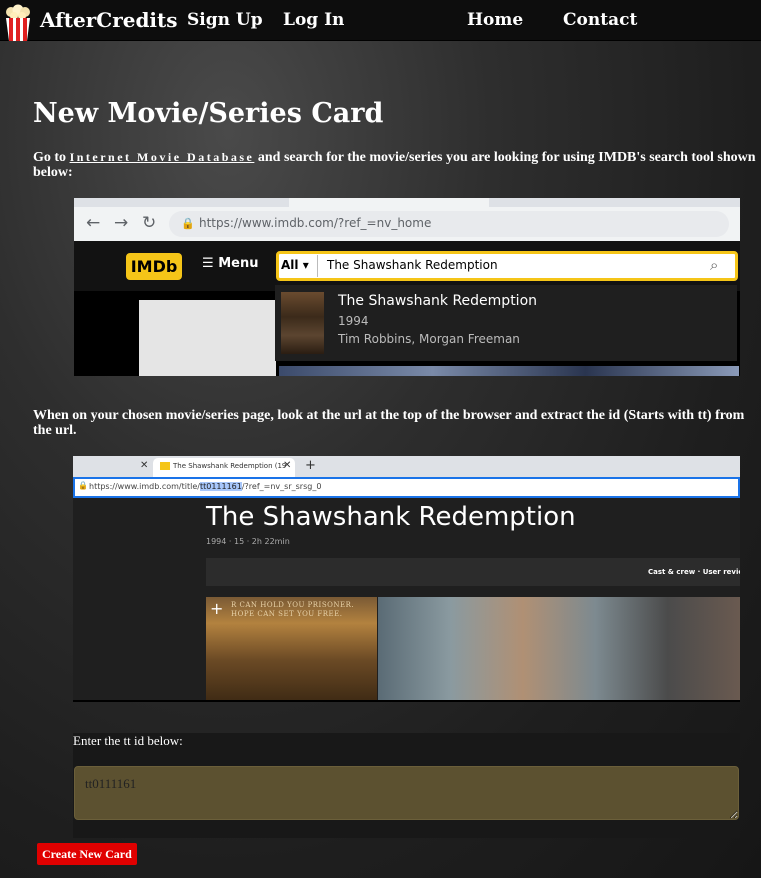 Image resolution: width=761 pixels, height=878 pixels. What do you see at coordinates (317, 266) in the screenshot?
I see `search-divider` at bounding box center [317, 266].